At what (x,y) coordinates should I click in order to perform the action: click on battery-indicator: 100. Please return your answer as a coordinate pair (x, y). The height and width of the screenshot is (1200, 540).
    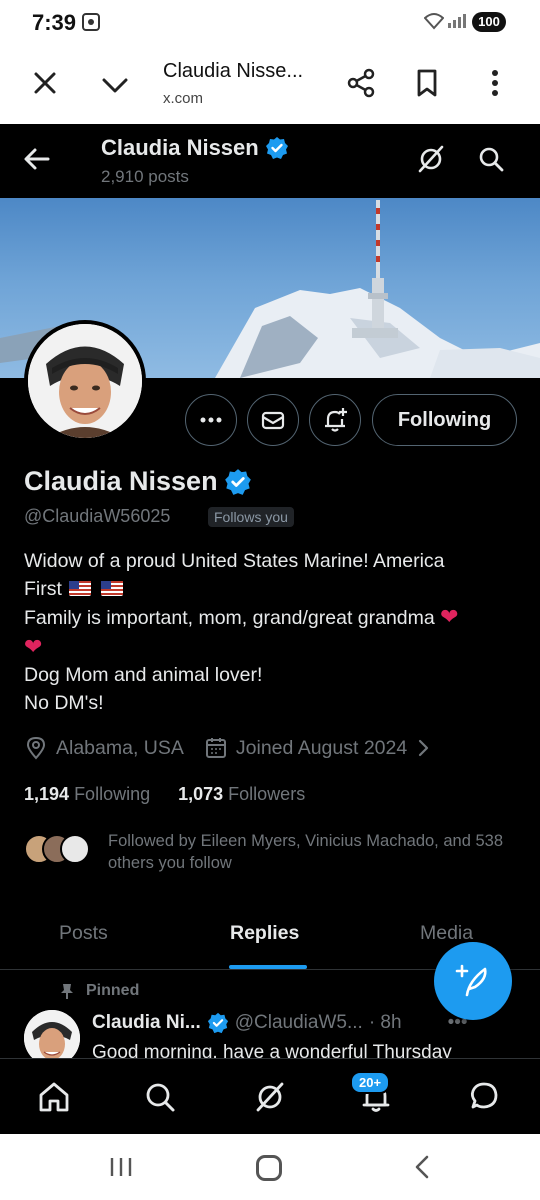
    Looking at the image, I should click on (489, 22).